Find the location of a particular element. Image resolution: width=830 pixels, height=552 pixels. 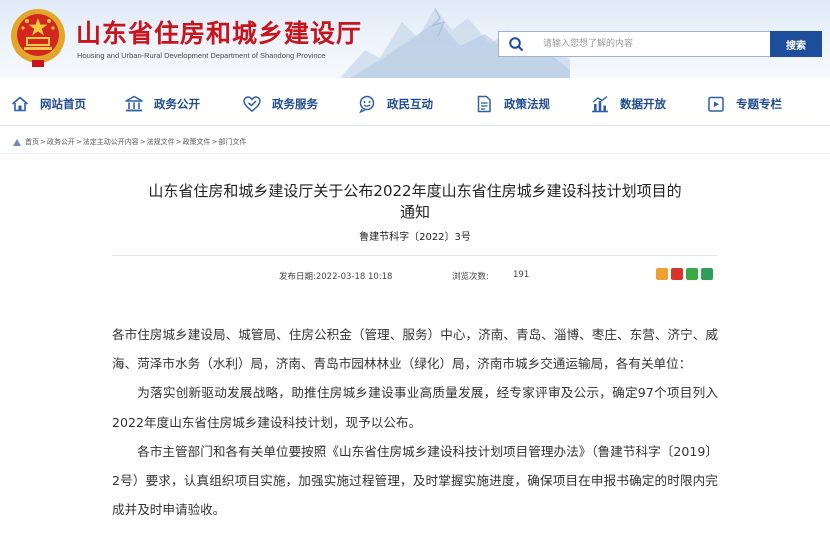

nav-divider is located at coordinates (415, 125).